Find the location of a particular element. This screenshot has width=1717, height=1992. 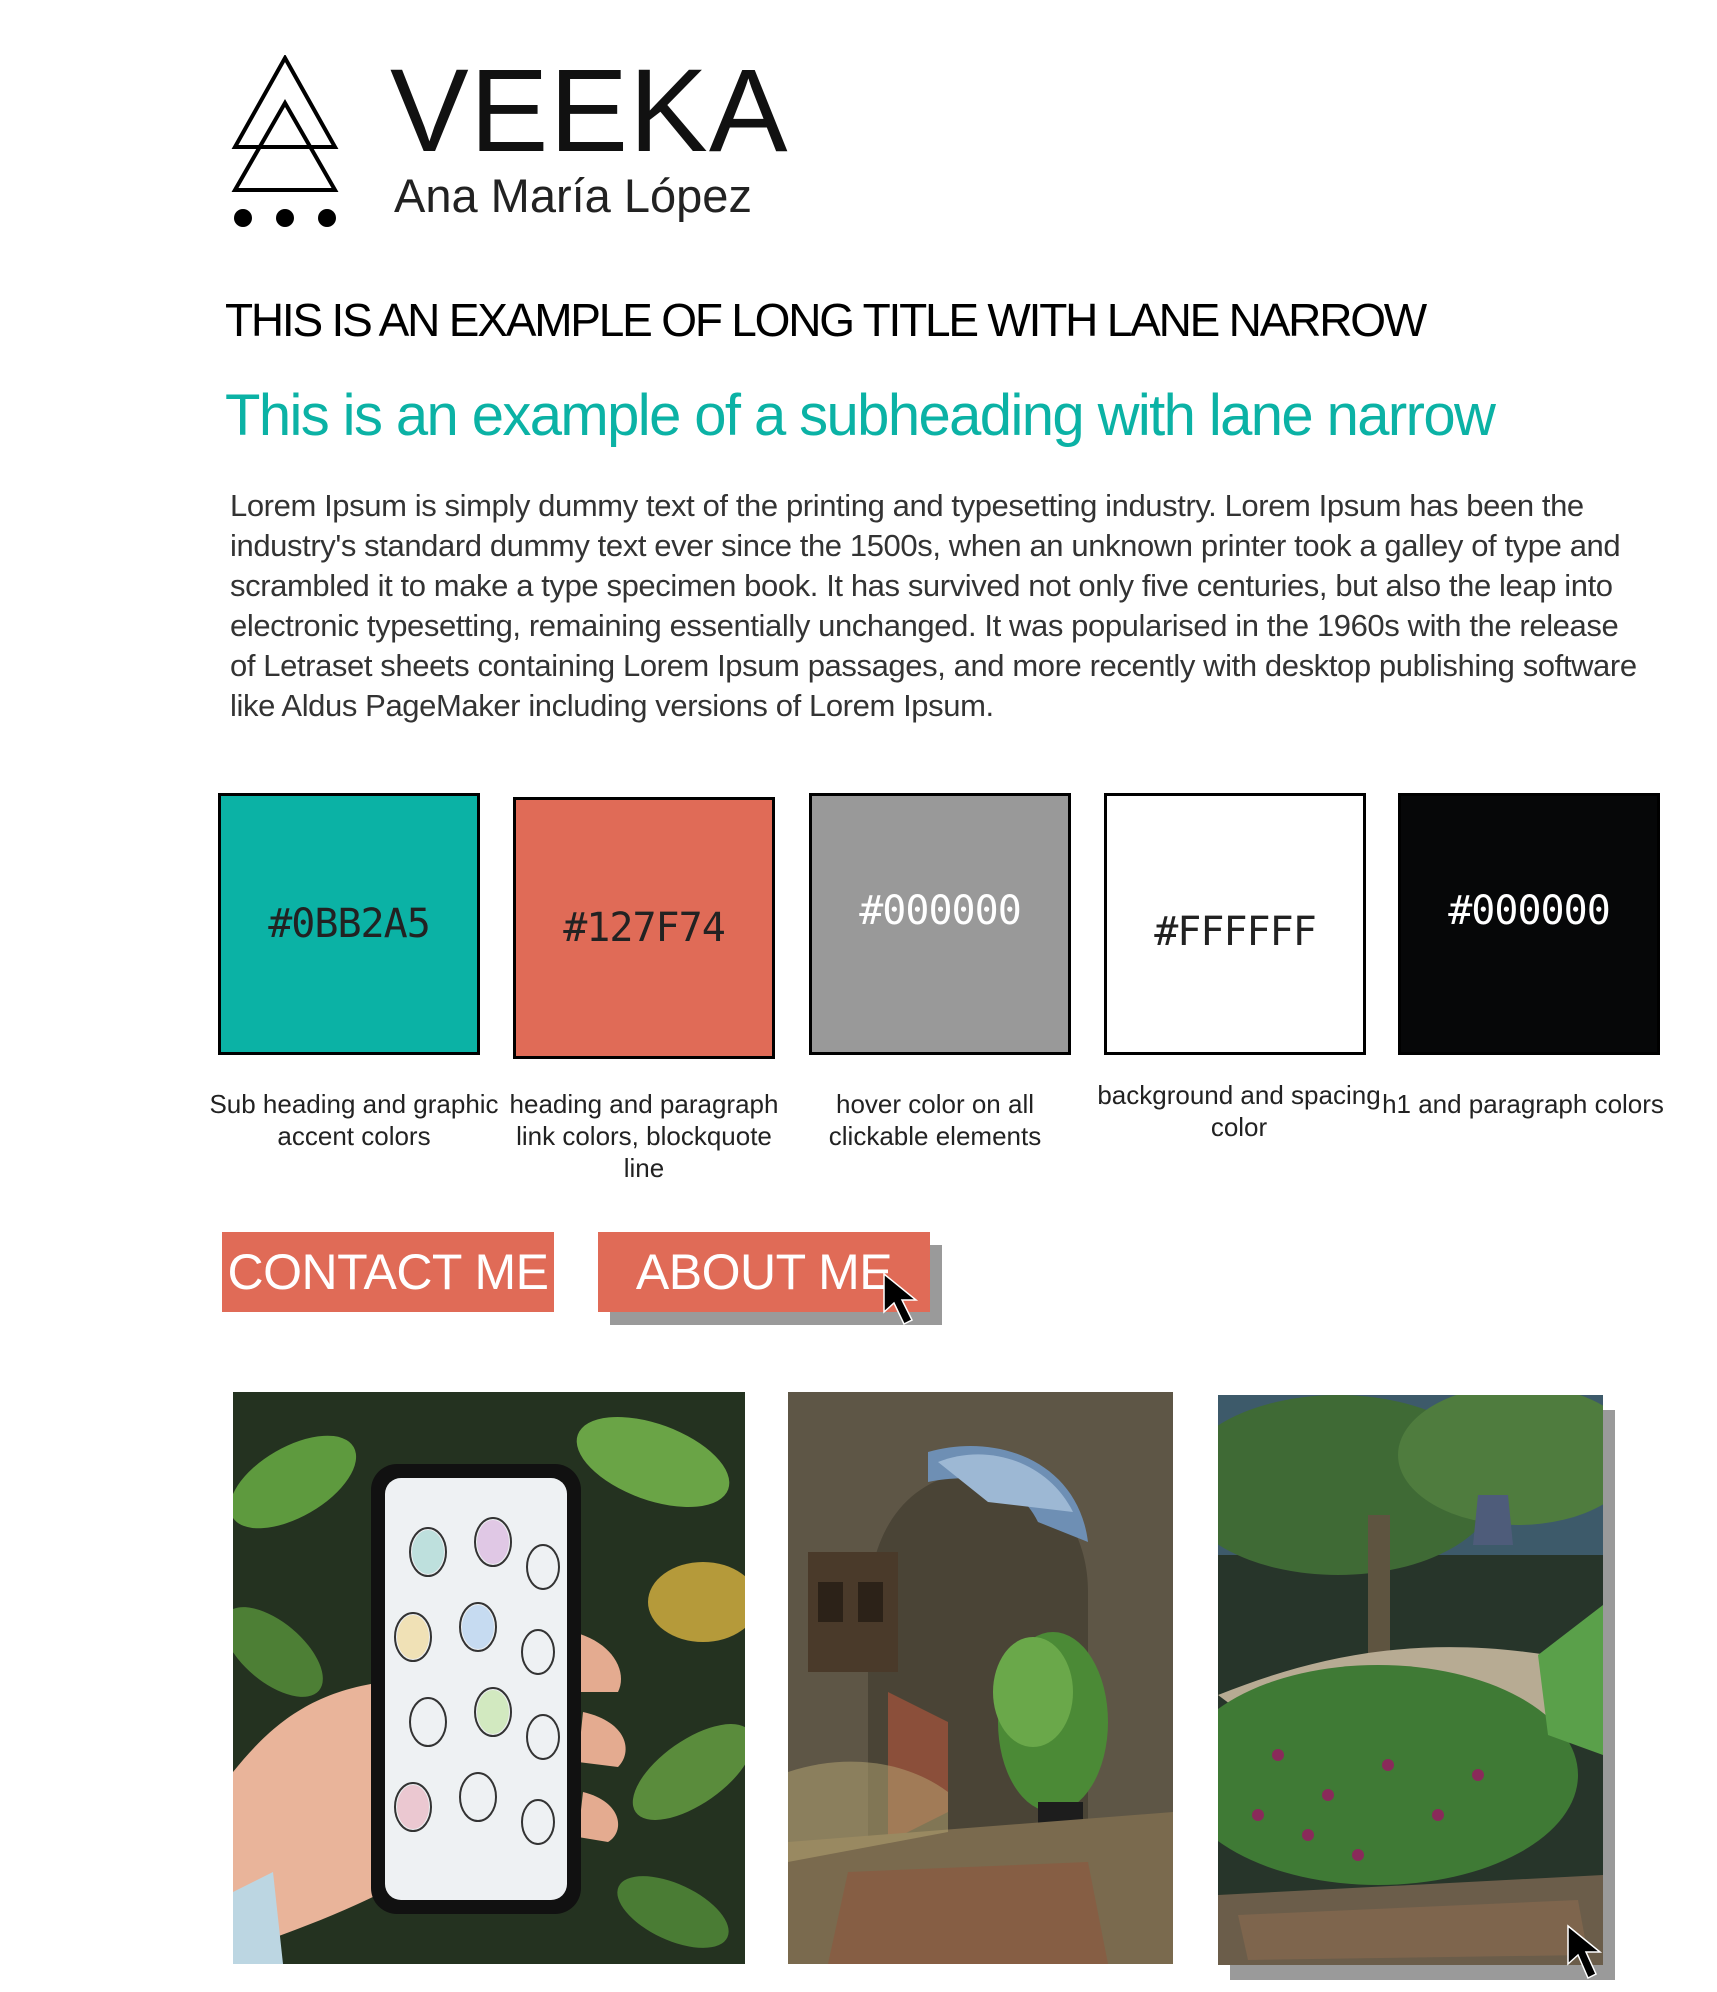

swatch-hex-label: #127F74 is located at coordinates (644, 928).